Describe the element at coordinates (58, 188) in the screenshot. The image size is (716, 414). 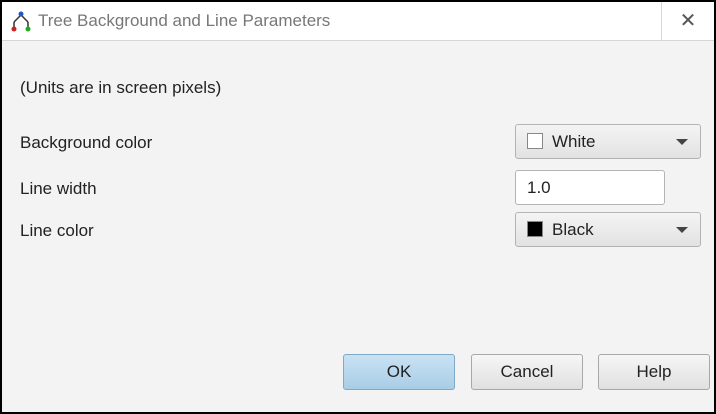
I see `line-width-label: Line width` at that location.